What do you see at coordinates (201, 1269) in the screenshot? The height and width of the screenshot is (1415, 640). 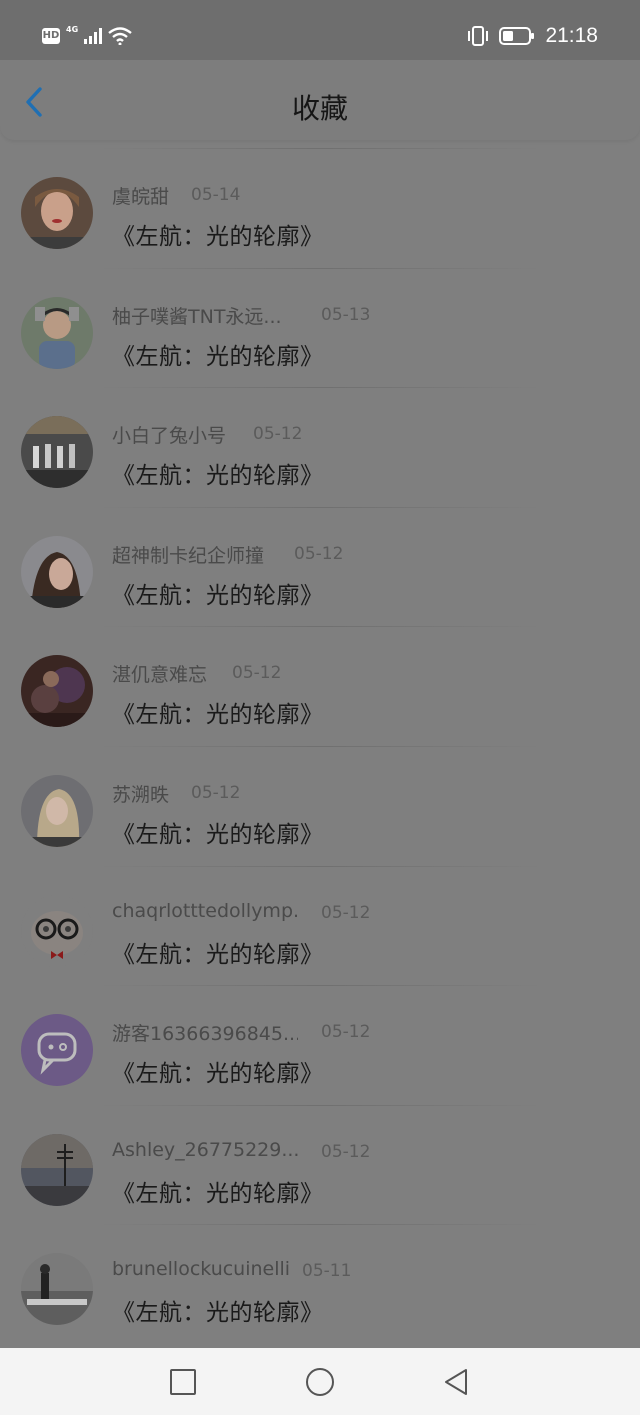 I see `username: brunellockucuinelli` at bounding box center [201, 1269].